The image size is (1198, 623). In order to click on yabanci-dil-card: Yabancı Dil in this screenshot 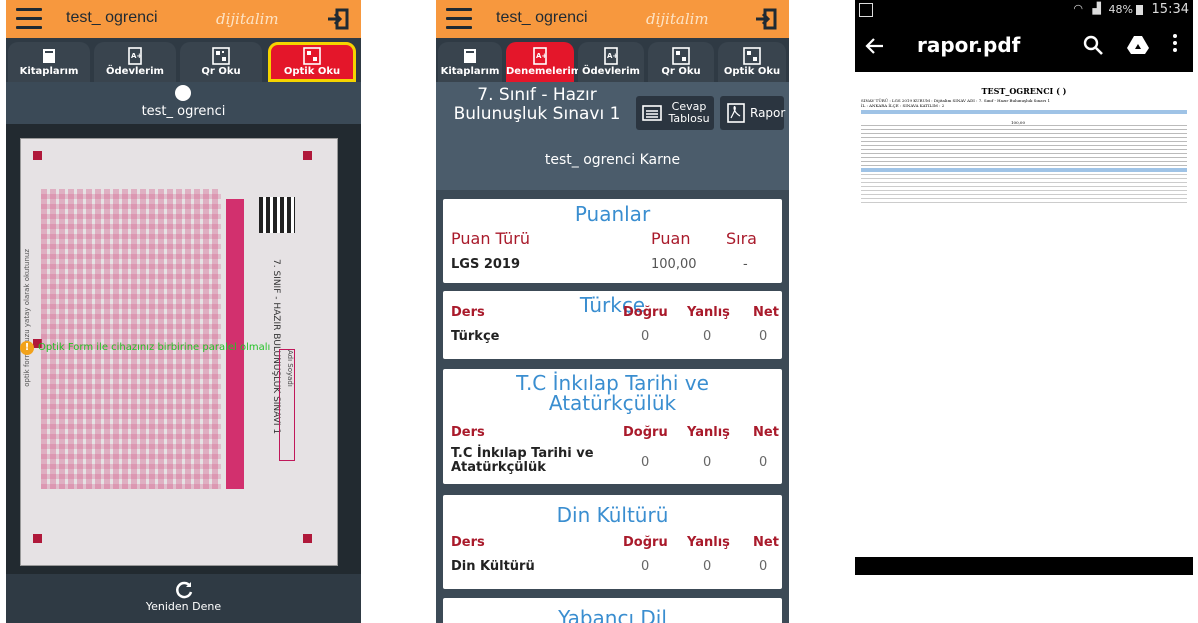, I will do `click(612, 610)`.